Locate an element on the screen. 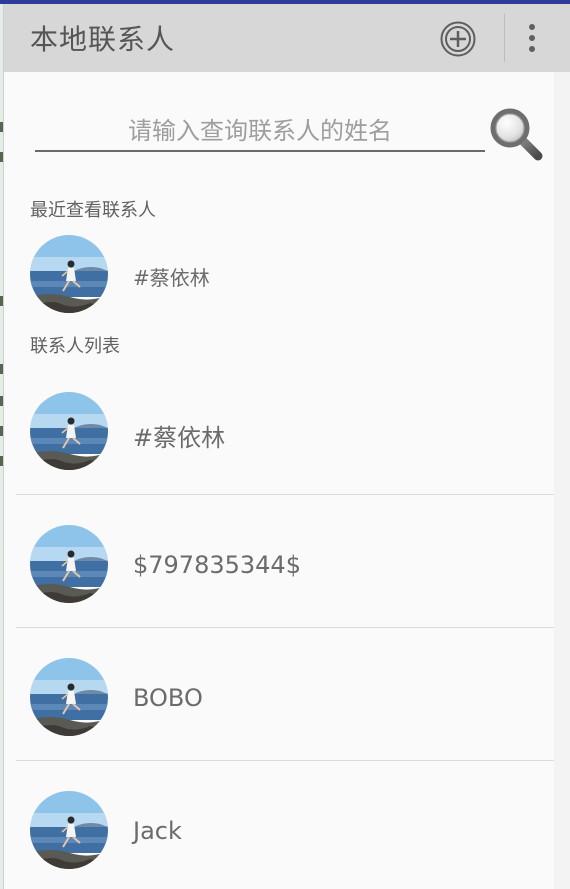  recent-section-label: 最近查看联系人 is located at coordinates (93, 210).